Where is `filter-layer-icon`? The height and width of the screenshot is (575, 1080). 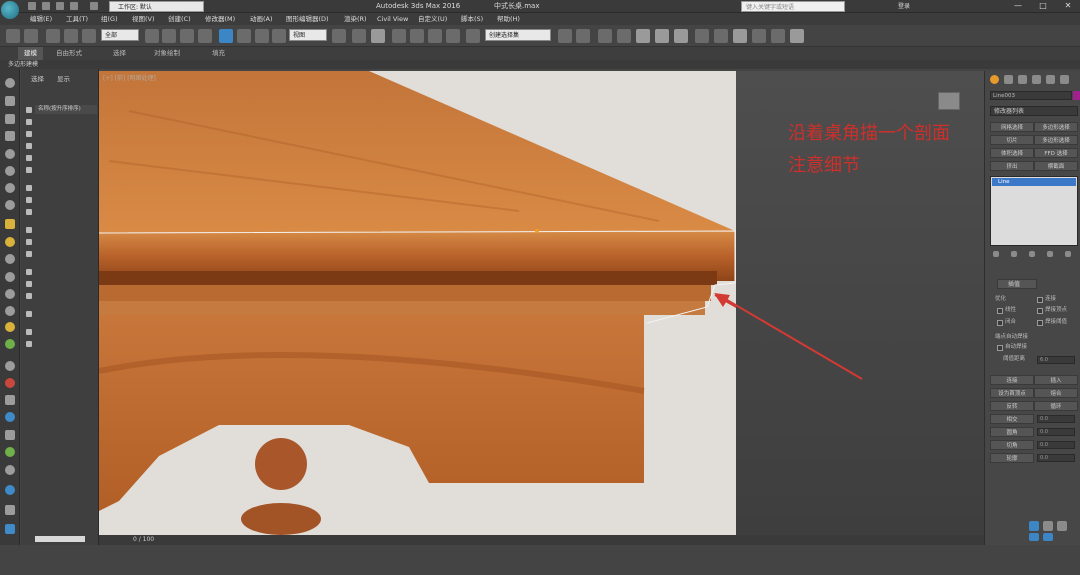 filter-layer-icon is located at coordinates (29, 344).